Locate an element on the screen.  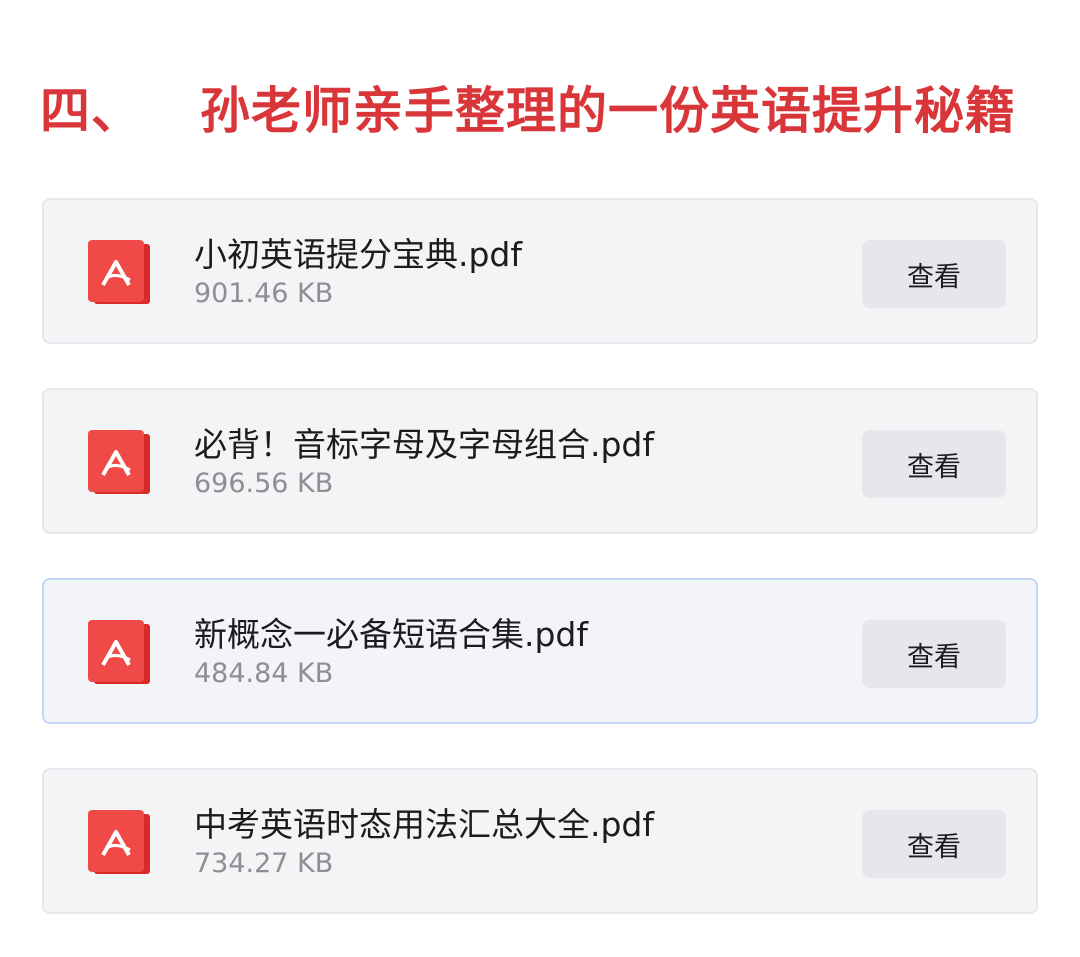
file-card-selected: 新概念一必备短语合集.pdf 484.84 KB 查看 is located at coordinates (540, 651).